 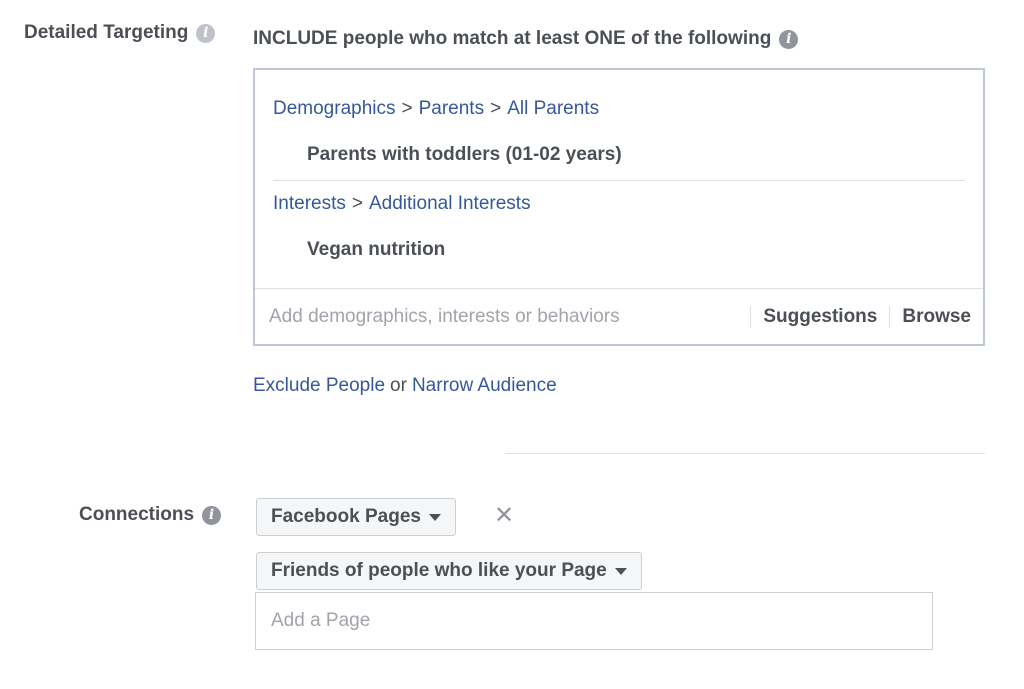 I want to click on targeting-search-input, so click(x=490, y=316).